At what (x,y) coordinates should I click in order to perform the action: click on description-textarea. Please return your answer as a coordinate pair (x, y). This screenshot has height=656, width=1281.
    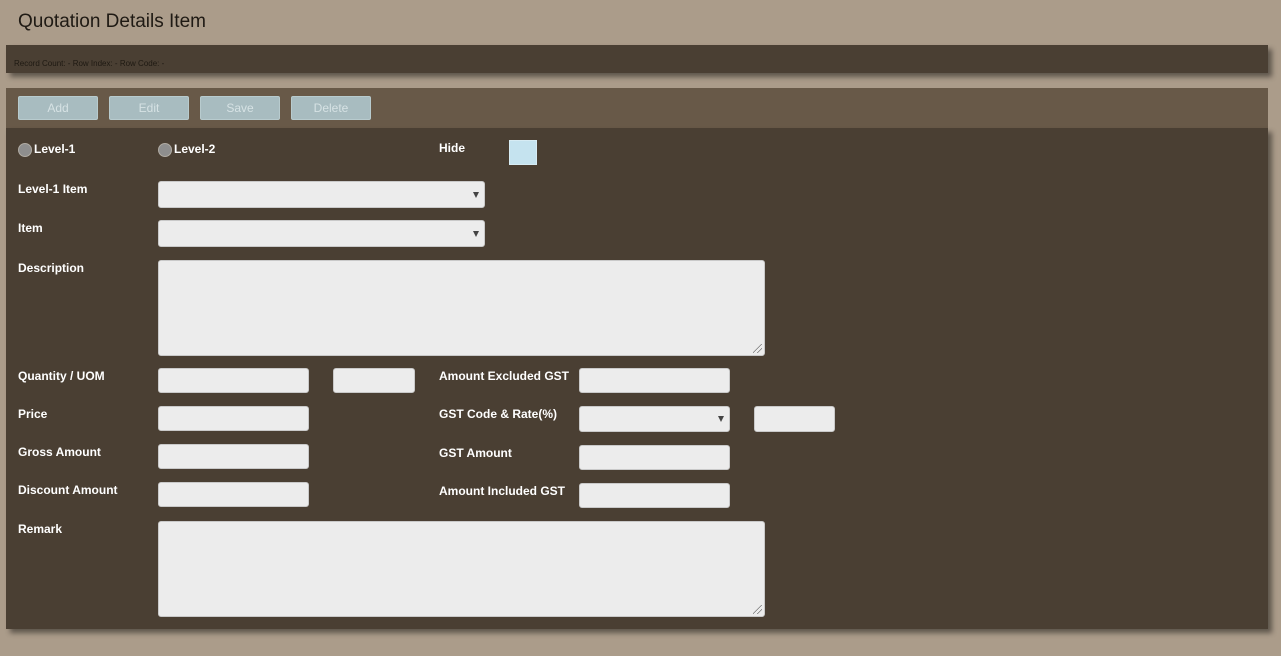
    Looking at the image, I should click on (461, 308).